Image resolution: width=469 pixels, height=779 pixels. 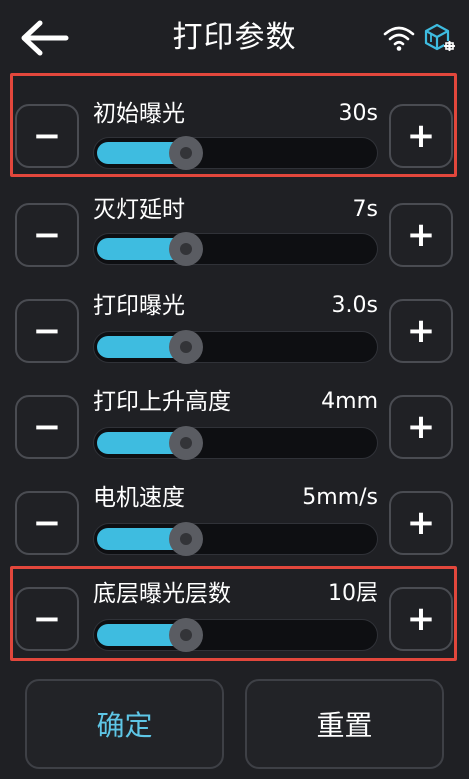 I want to click on param-label: 打印上升高度, so click(x=162, y=402).